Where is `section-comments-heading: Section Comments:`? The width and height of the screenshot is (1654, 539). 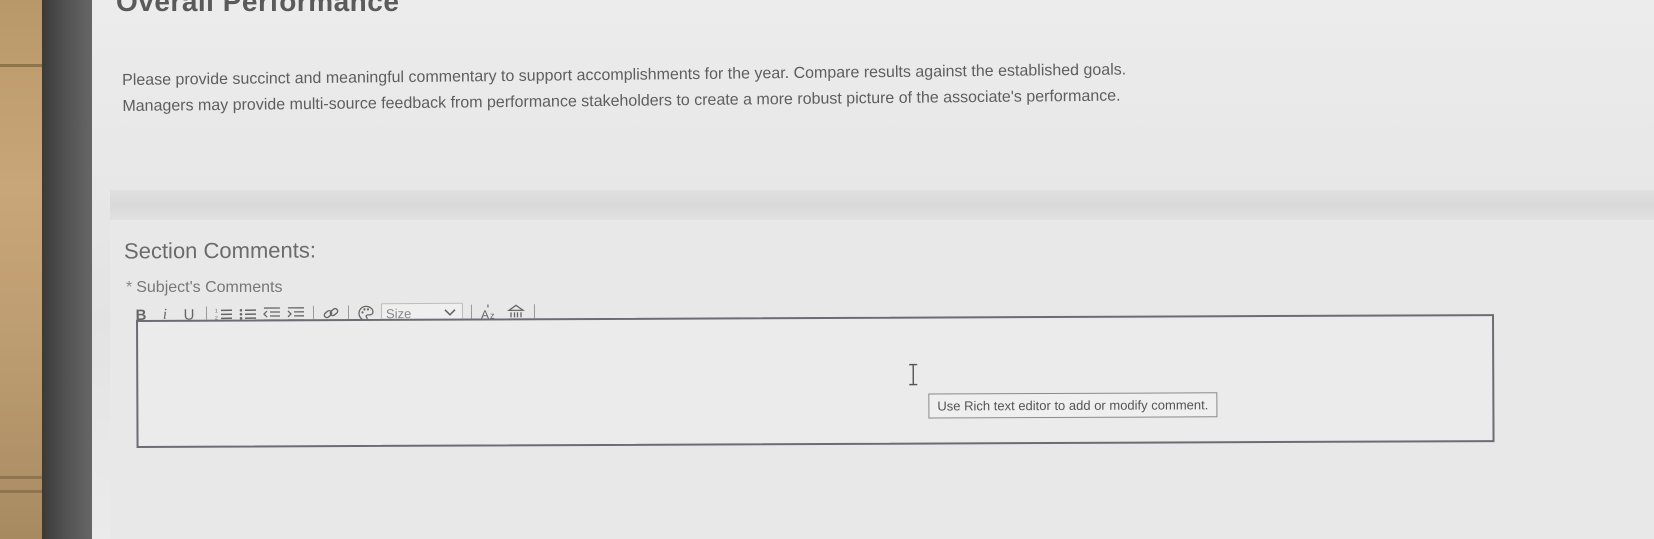
section-comments-heading: Section Comments: is located at coordinates (220, 250).